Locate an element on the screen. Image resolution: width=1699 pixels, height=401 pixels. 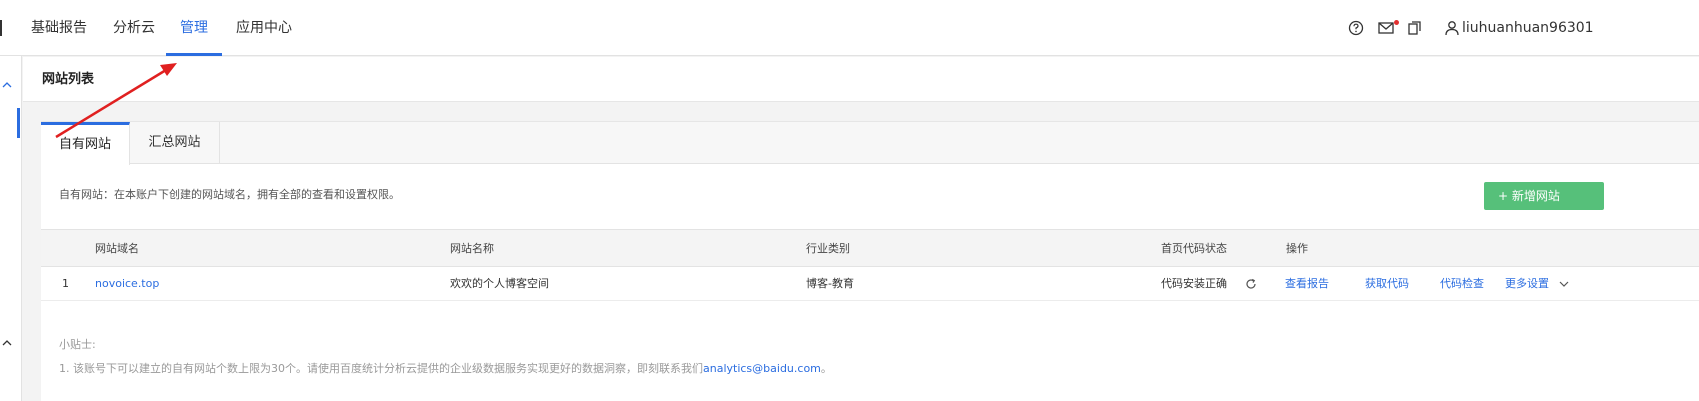
menu-edge-icon is located at coordinates (1, 28).